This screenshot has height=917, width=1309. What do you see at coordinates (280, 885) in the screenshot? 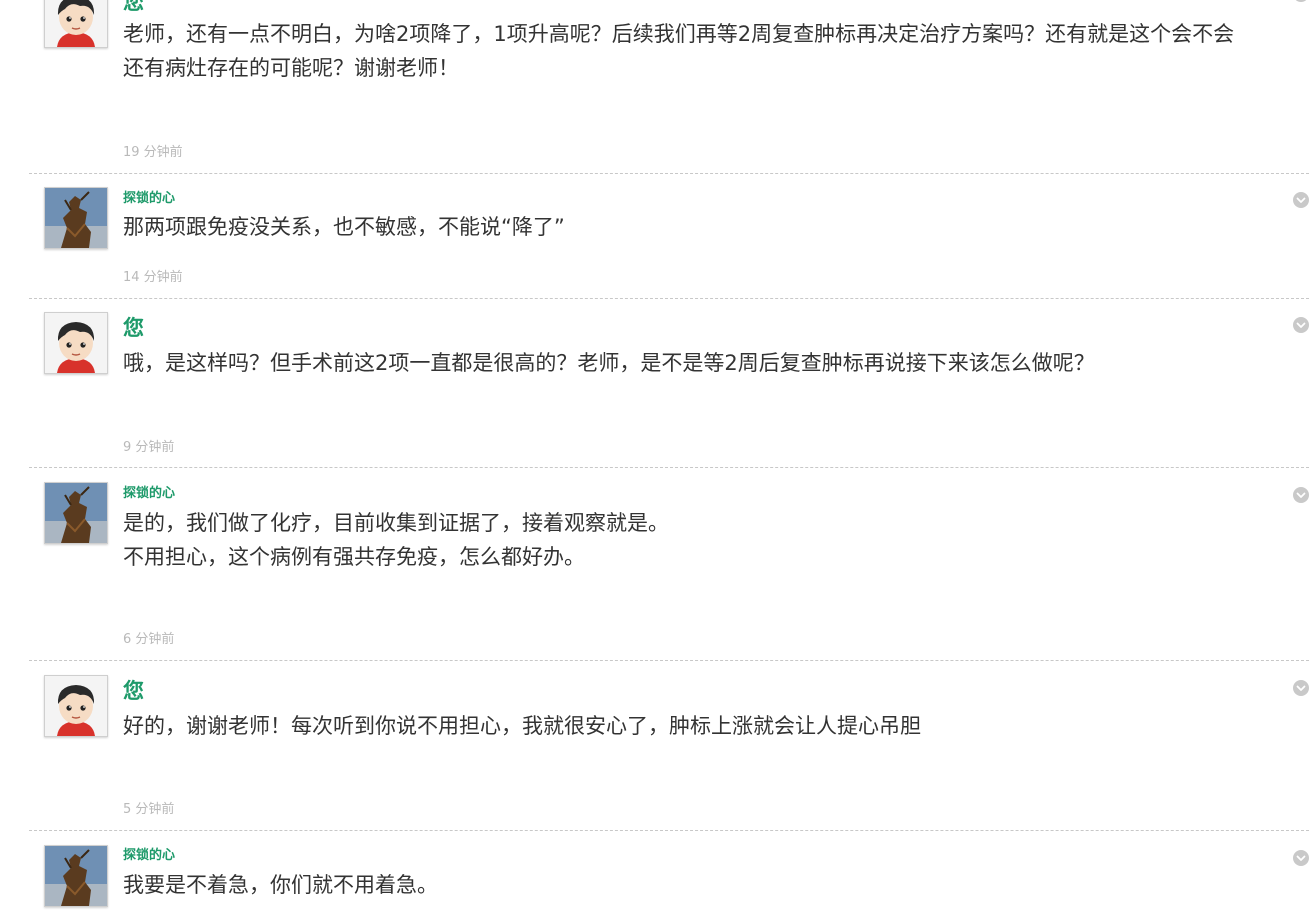
I see `message-line: 我要是不着急，你们就不用着急。` at bounding box center [280, 885].